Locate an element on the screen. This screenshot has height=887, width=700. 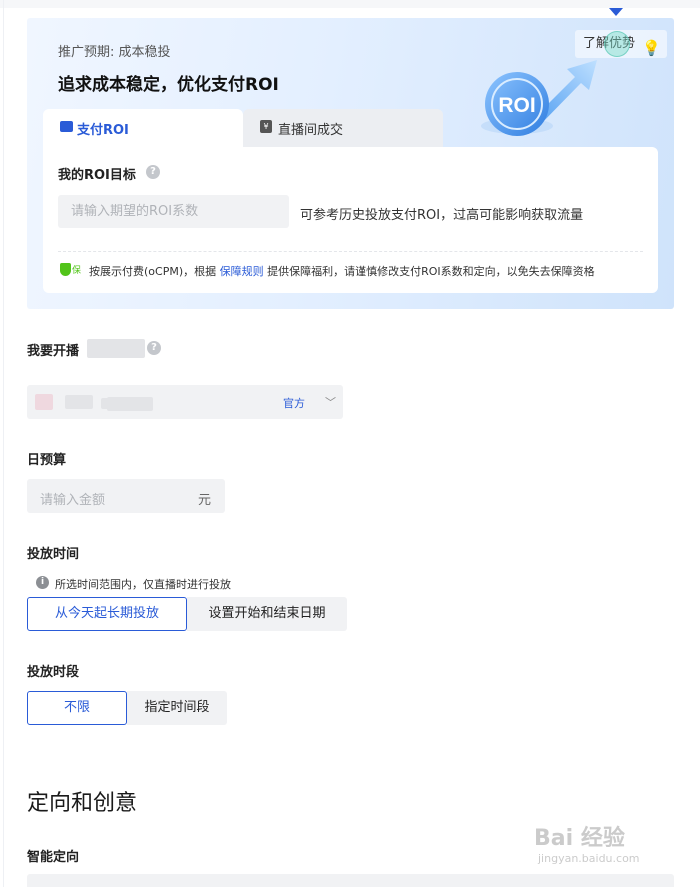
budget-placeholder: 请输入金额 is located at coordinates (73, 500).